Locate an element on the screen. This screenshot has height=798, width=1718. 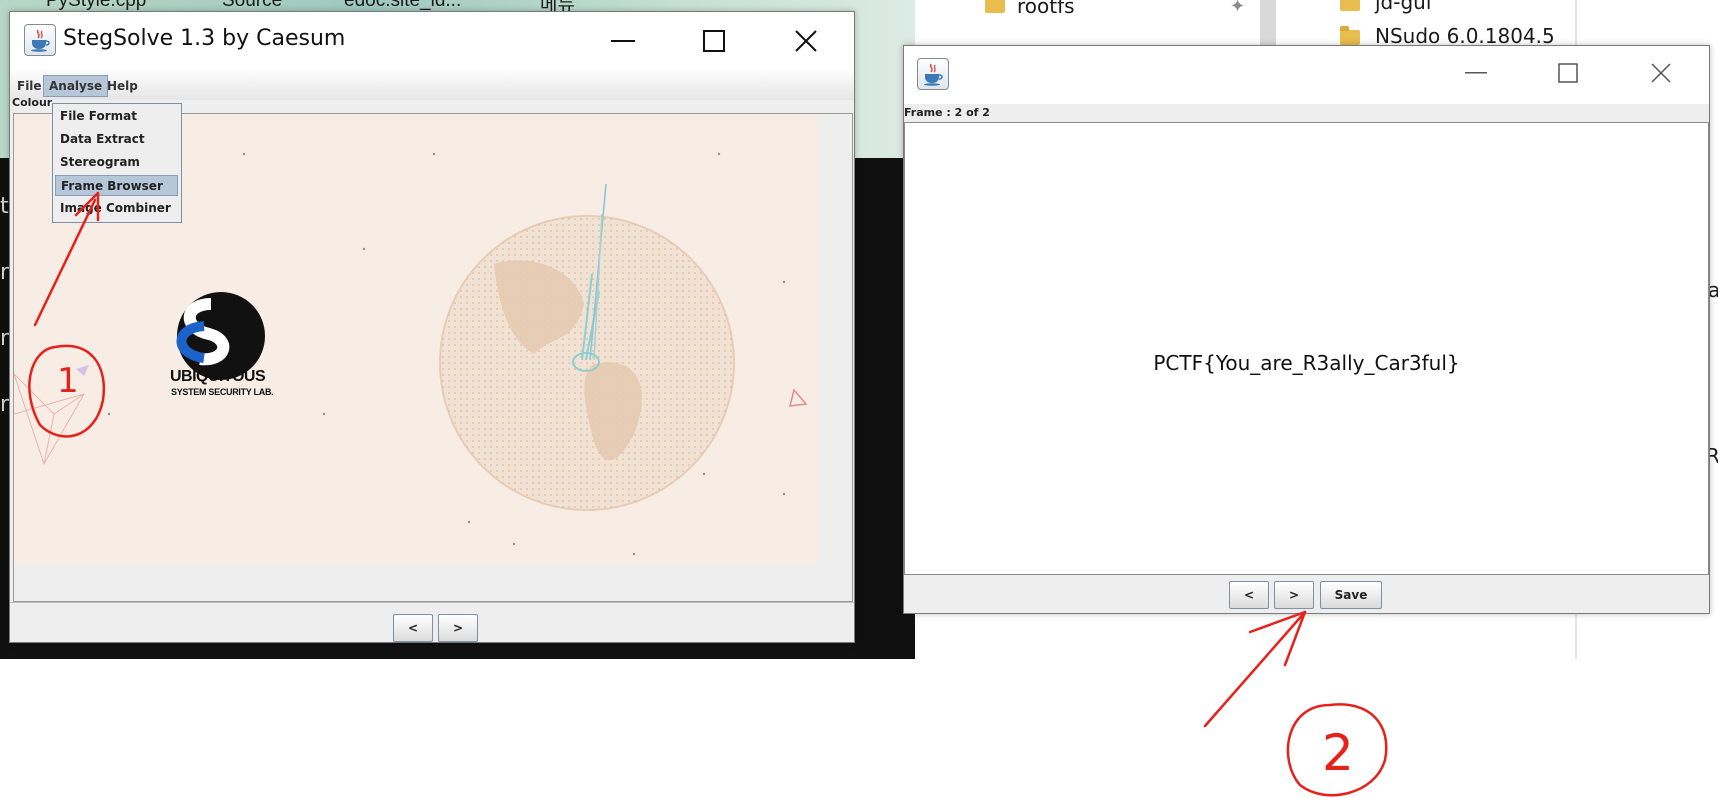
window-title: StegSolve 1.3 by Caesum is located at coordinates (204, 38).